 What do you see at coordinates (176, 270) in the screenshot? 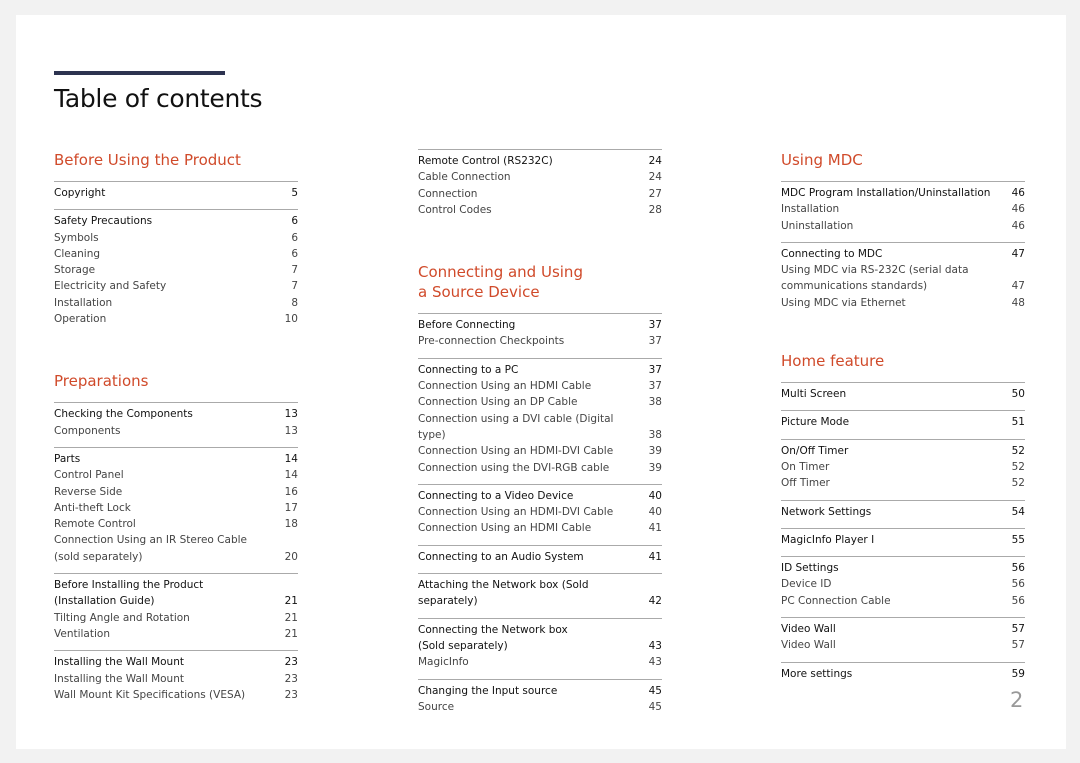
I see `toc-subentry: Storage 7` at bounding box center [176, 270].